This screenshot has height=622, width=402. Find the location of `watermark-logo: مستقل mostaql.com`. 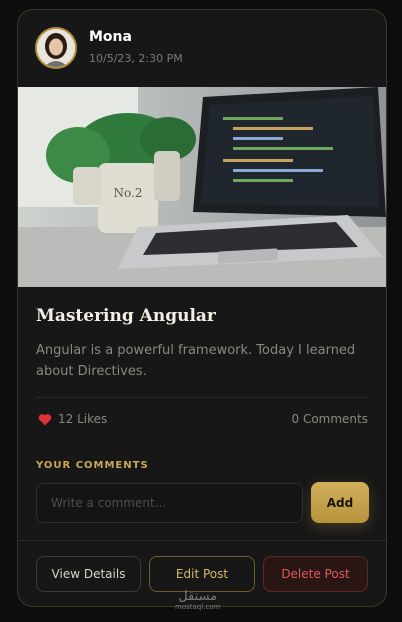

watermark-logo: مستقل mostaql.com is located at coordinates (197, 600).